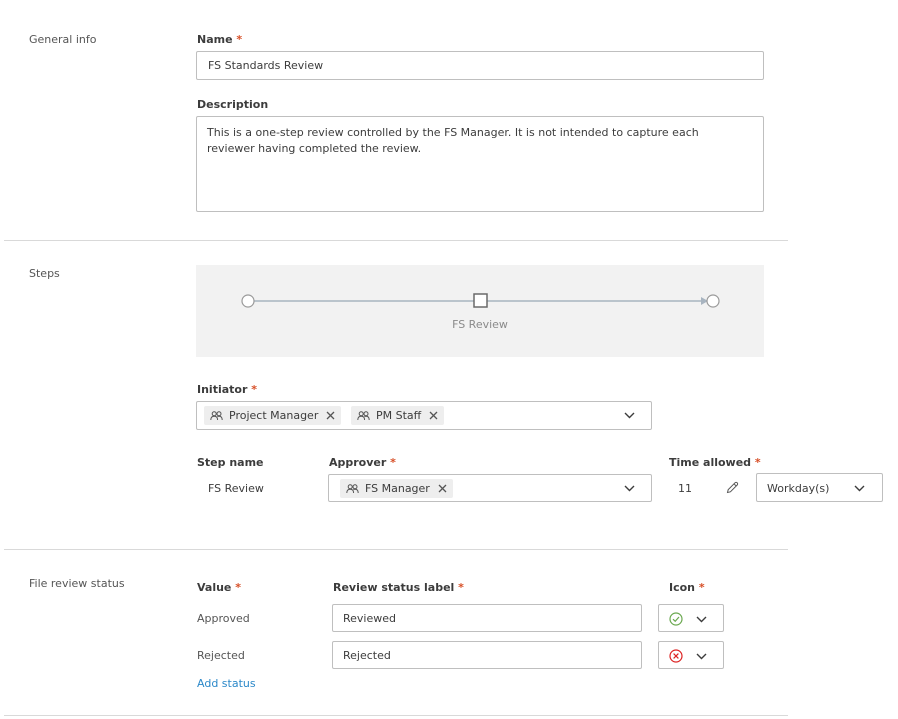 This screenshot has height=719, width=898. I want to click on diagram-step-node, so click(480, 300).